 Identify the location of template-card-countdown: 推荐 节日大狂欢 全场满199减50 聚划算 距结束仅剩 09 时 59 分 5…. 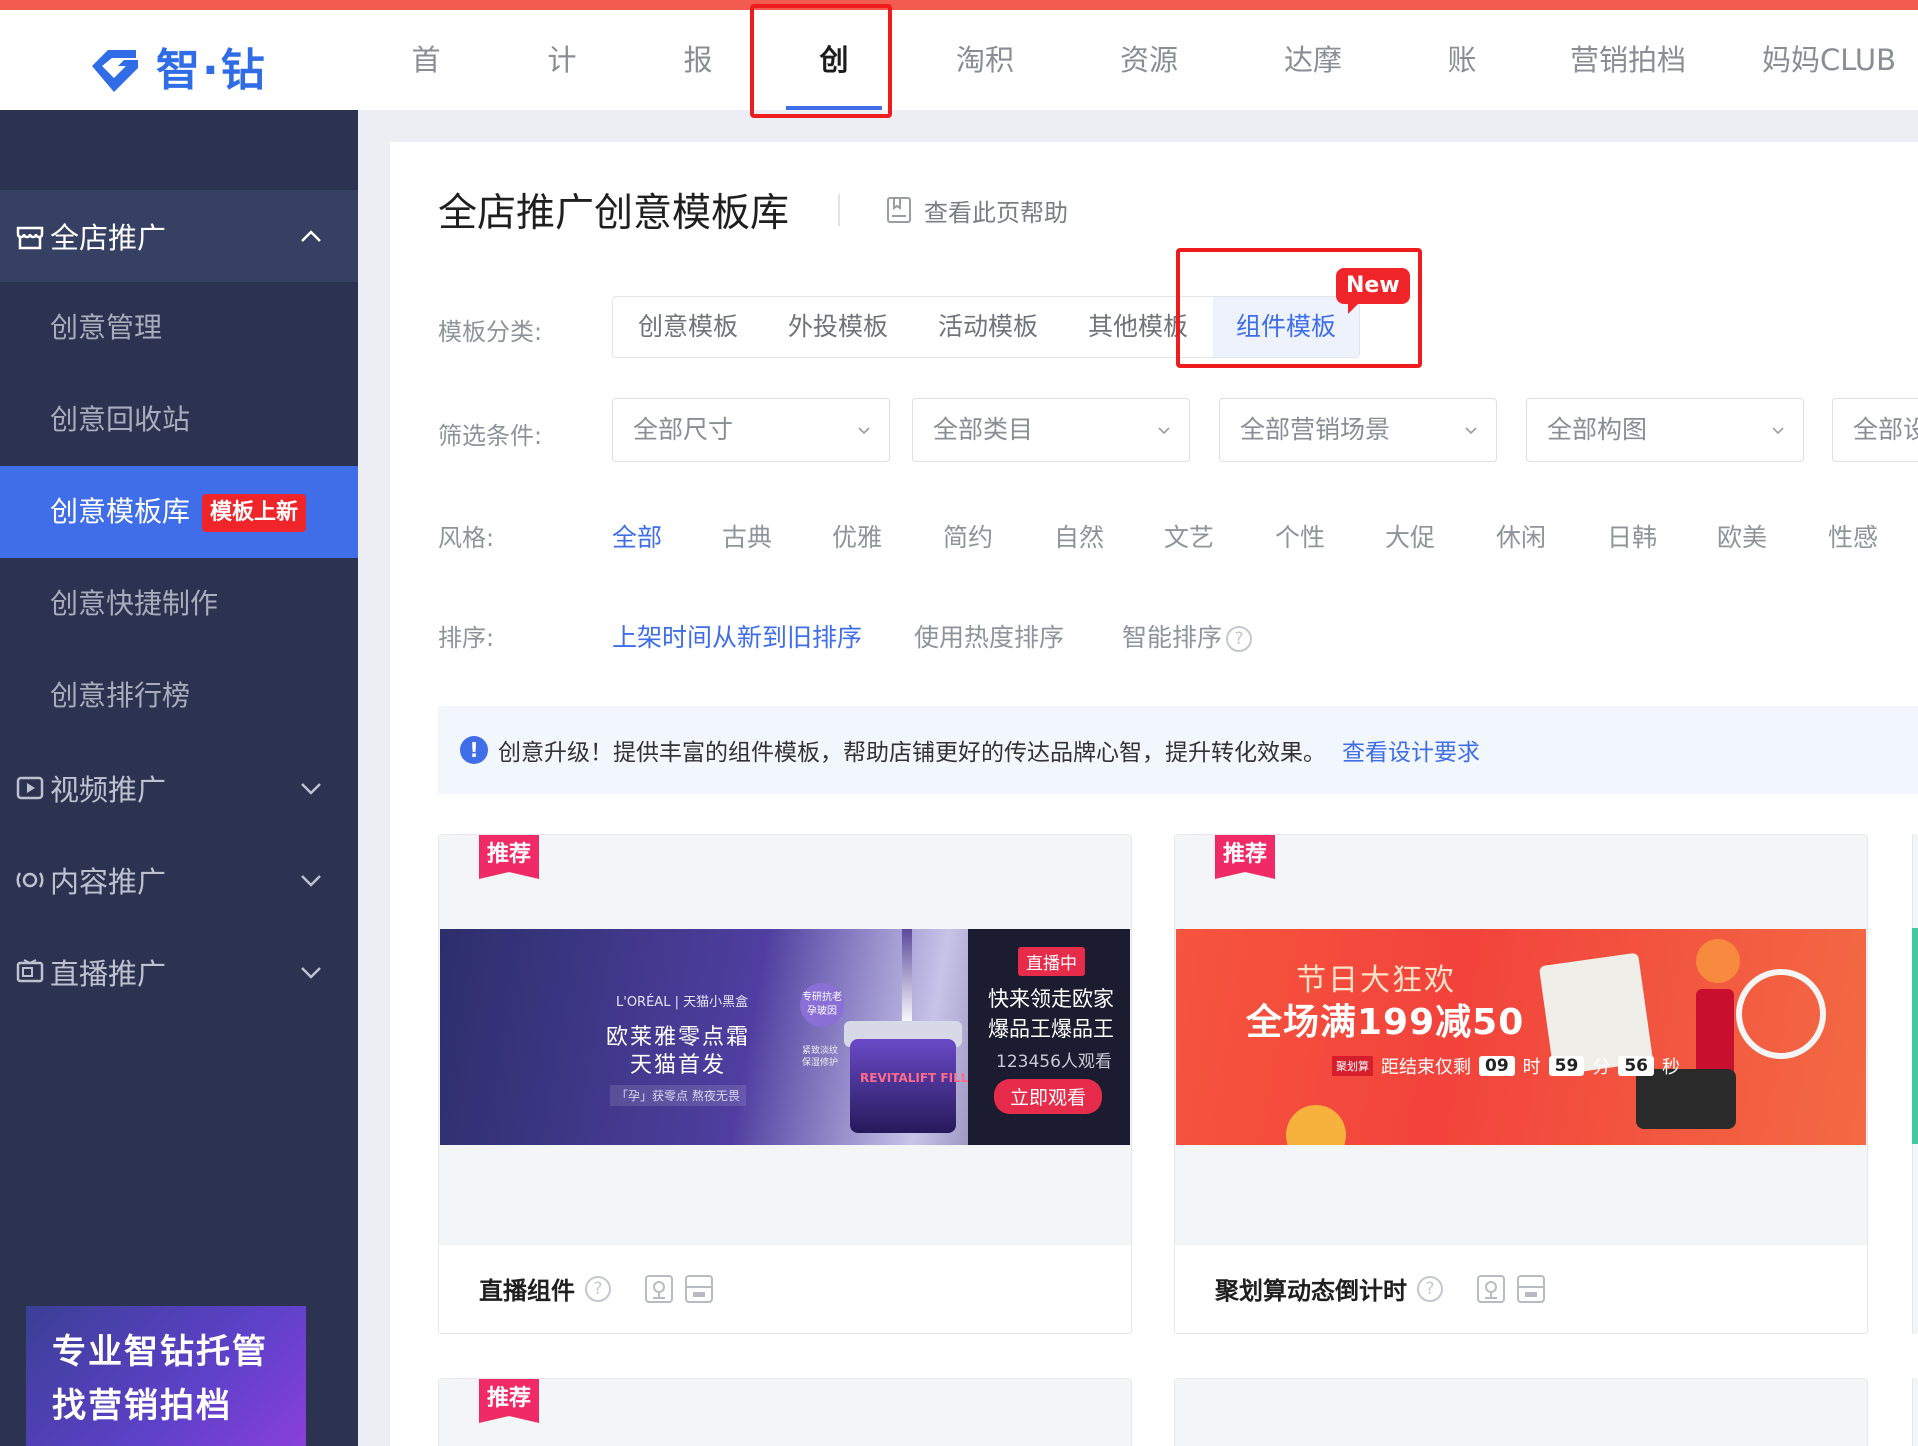
(1521, 1084).